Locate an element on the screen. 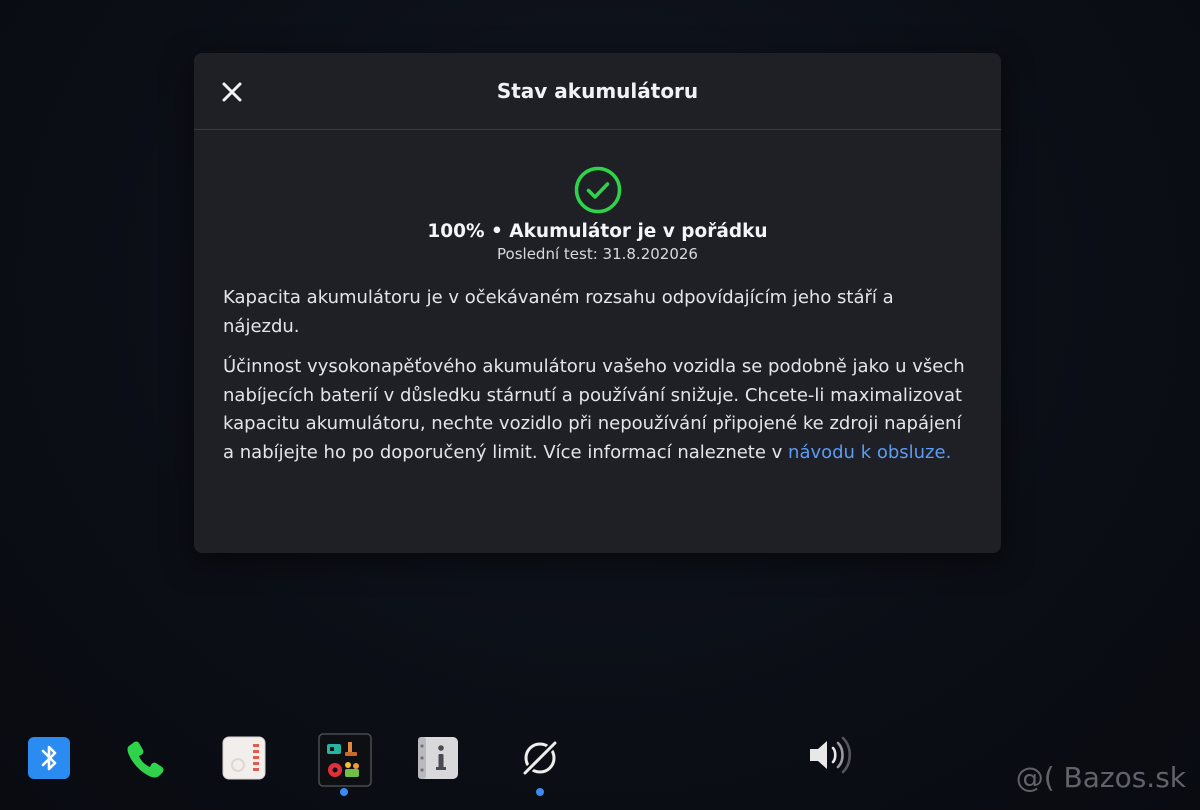 This screenshot has width=1200, height=810. calendar-app-icon is located at coordinates (244, 758).